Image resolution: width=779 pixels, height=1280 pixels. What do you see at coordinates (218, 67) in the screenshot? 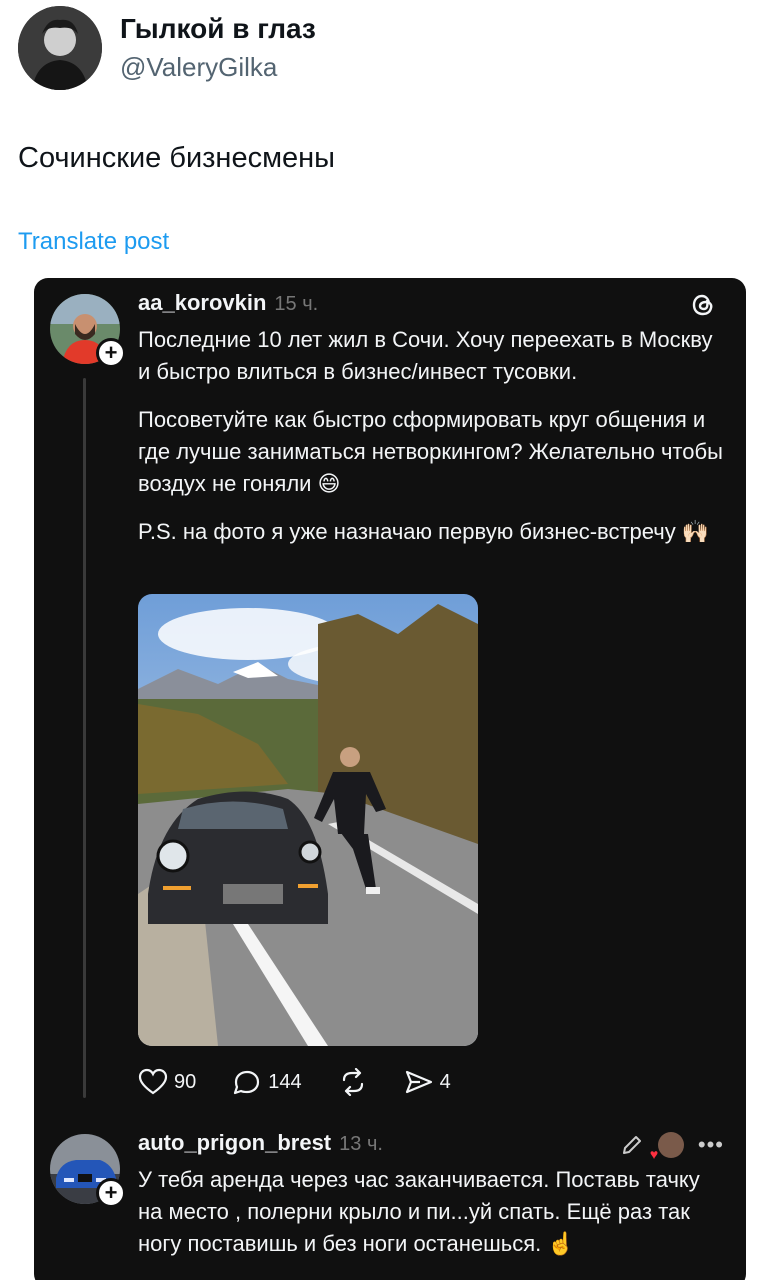
I see `author-handle: @ValeryGilka` at bounding box center [218, 67].